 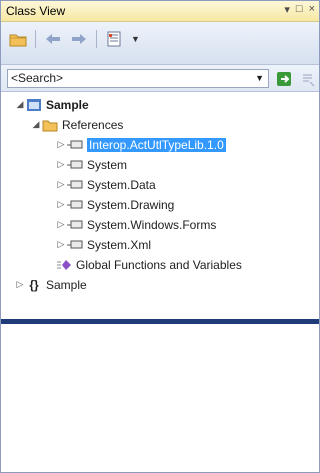 I want to click on close-icon: ×, so click(x=312, y=9).